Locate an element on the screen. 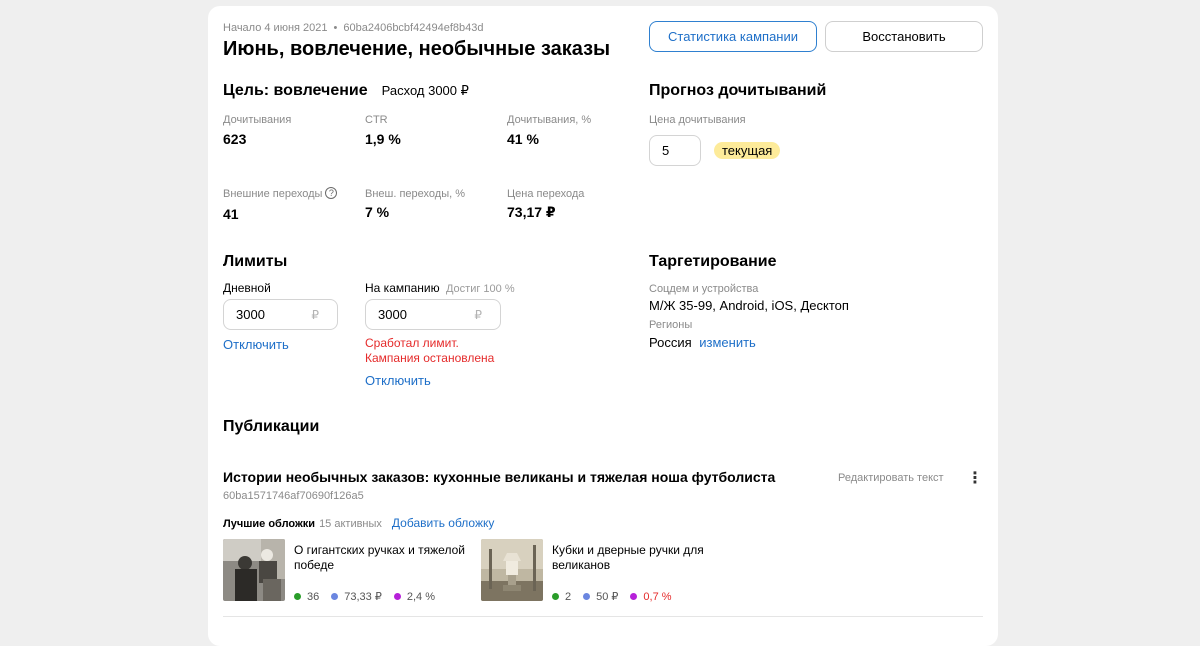  forecast-heading: Прогноз дочитываний is located at coordinates (738, 90).